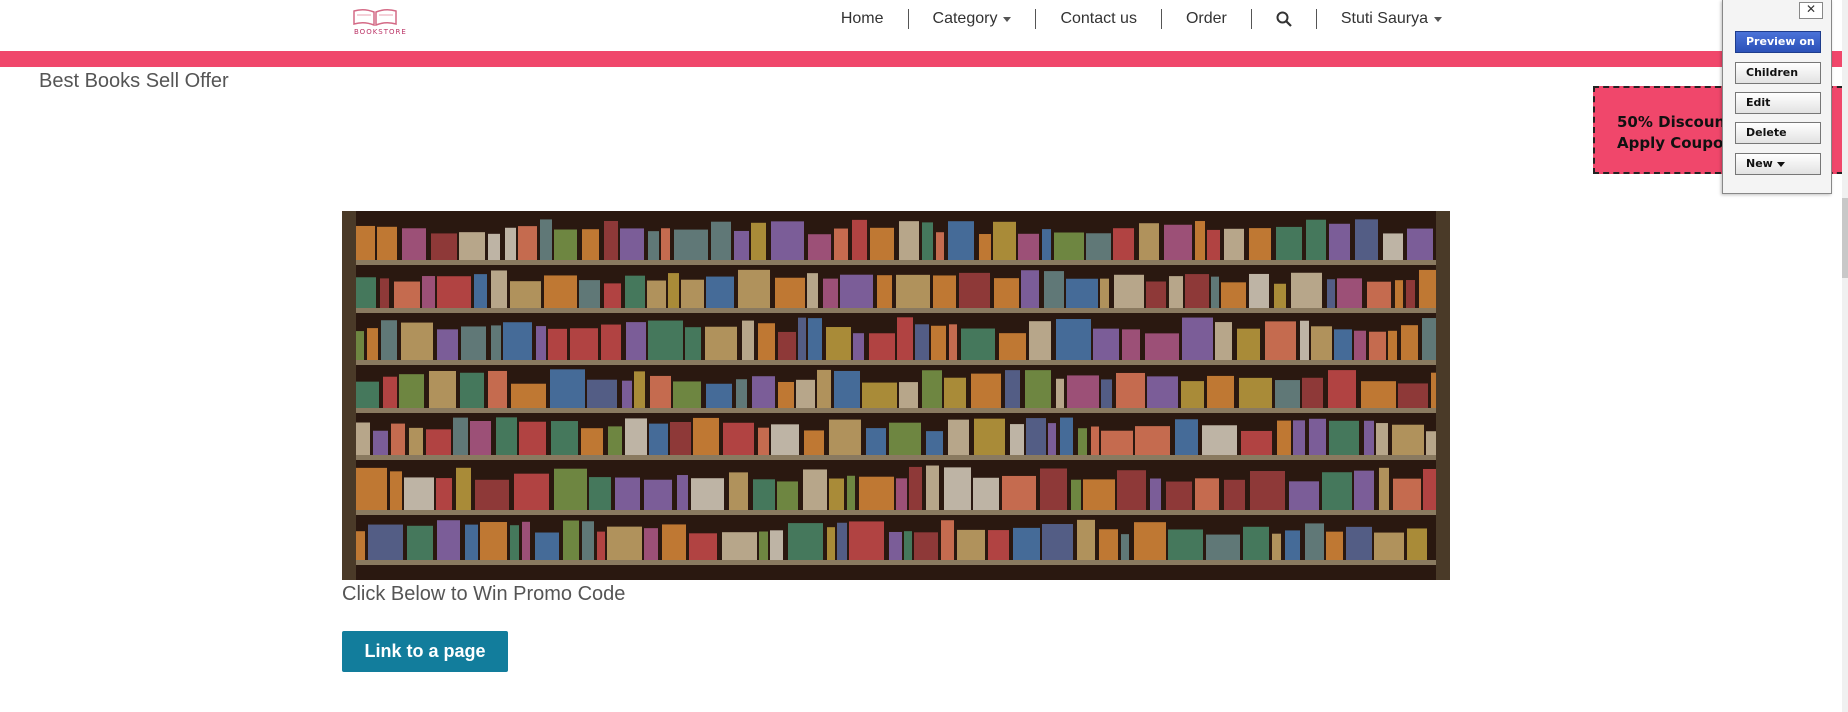 Image resolution: width=1848 pixels, height=712 pixels. Describe the element at coordinates (1759, 163) in the screenshot. I see `new-button-label: New` at that location.